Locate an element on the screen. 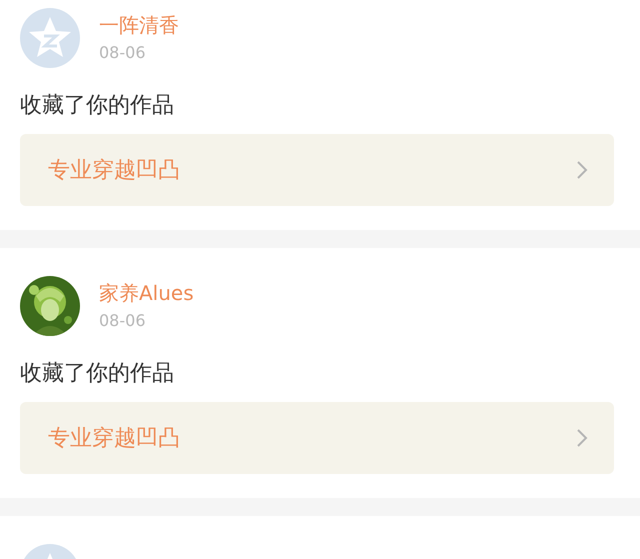 This screenshot has width=640, height=559. avatar-icon is located at coordinates (50, 38).